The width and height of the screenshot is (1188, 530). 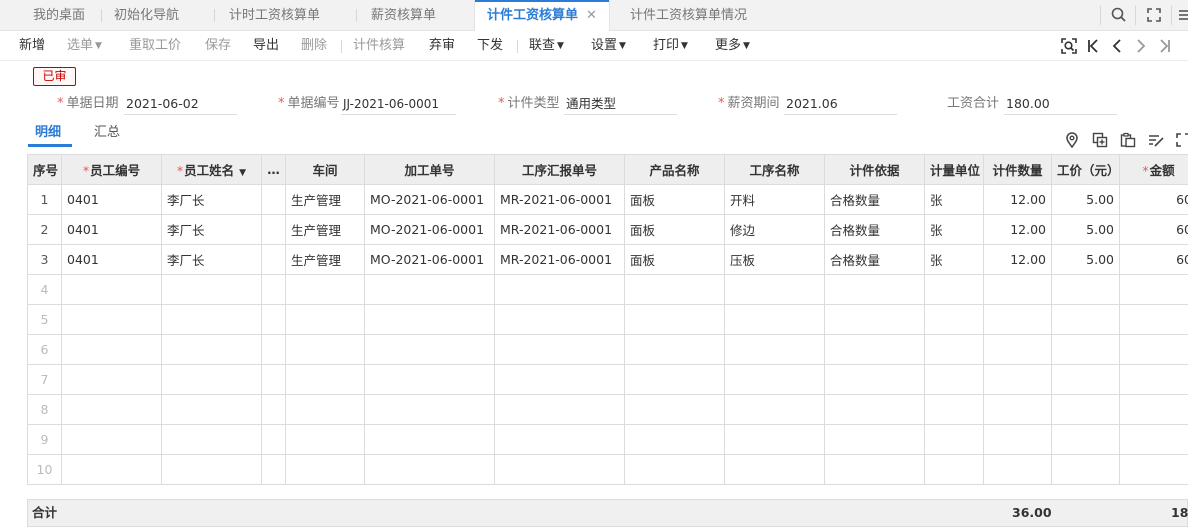 I want to click on tab-piece-wage-calc: 计件工资核算单 ✕, so click(x=542, y=16).